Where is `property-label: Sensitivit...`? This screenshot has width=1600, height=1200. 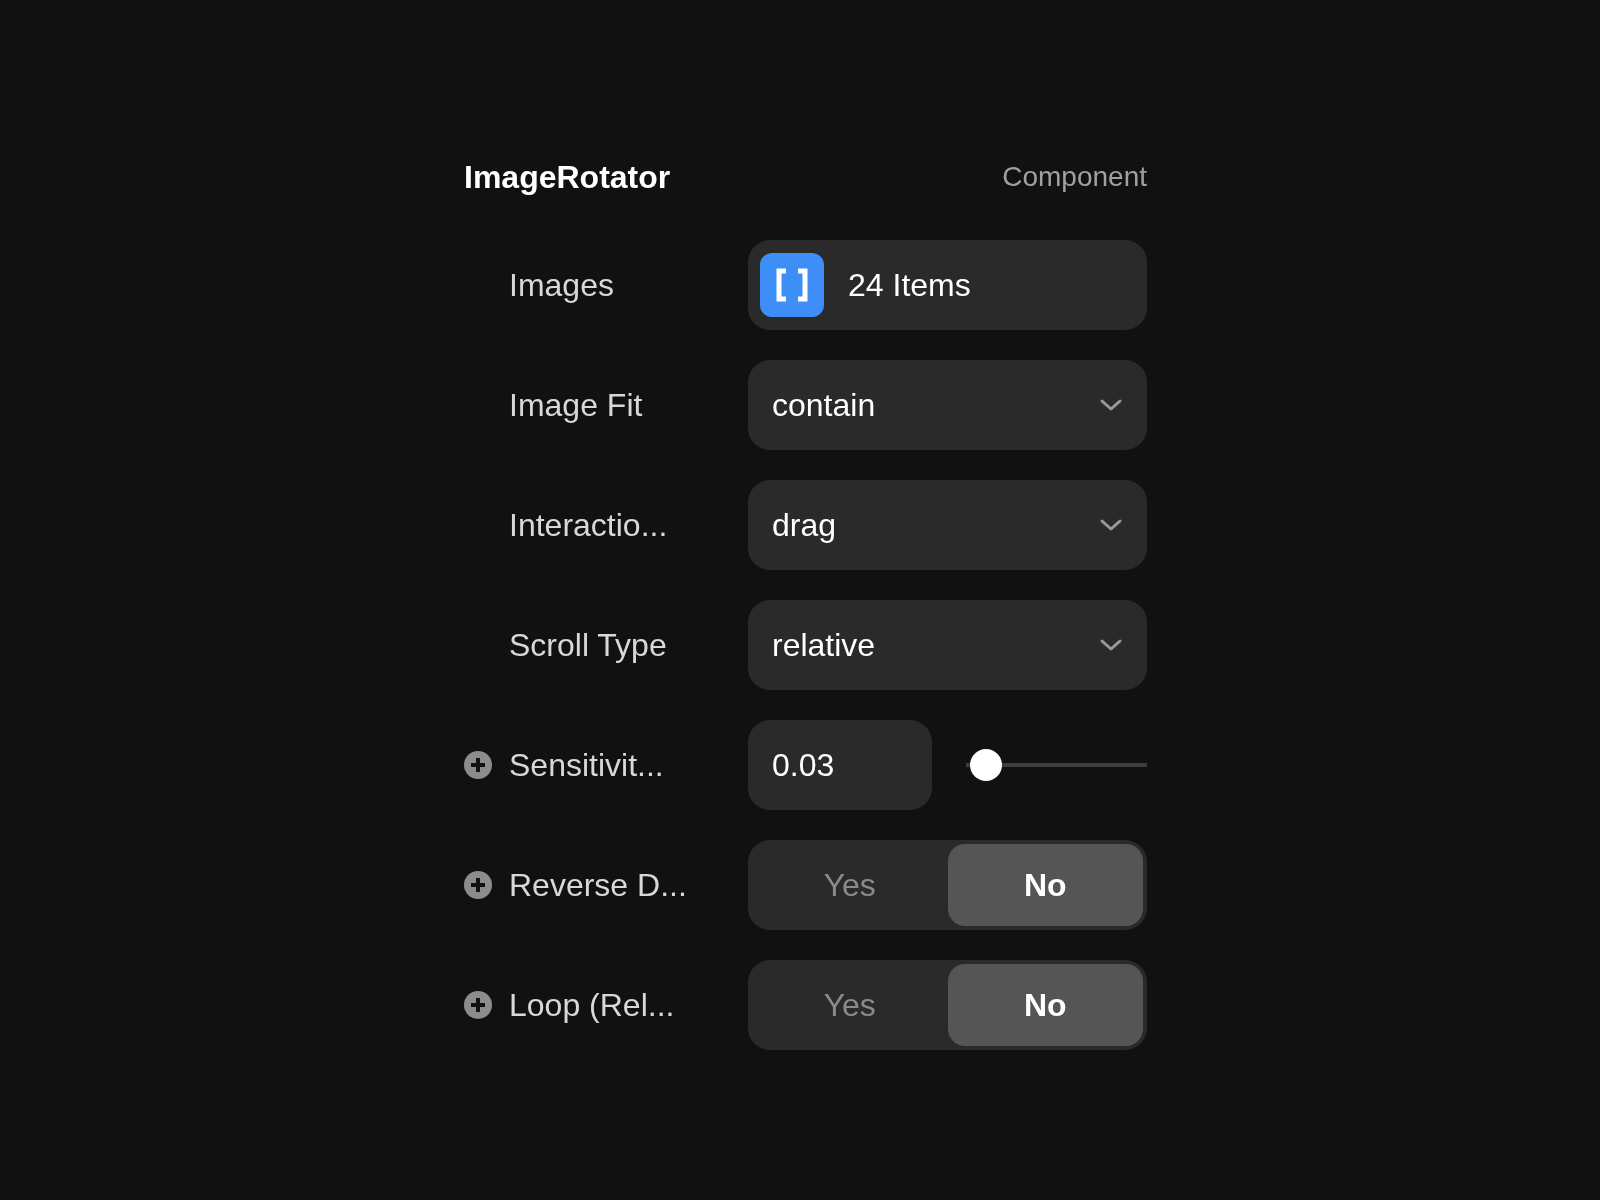
property-label: Sensitivit... is located at coordinates (586, 765).